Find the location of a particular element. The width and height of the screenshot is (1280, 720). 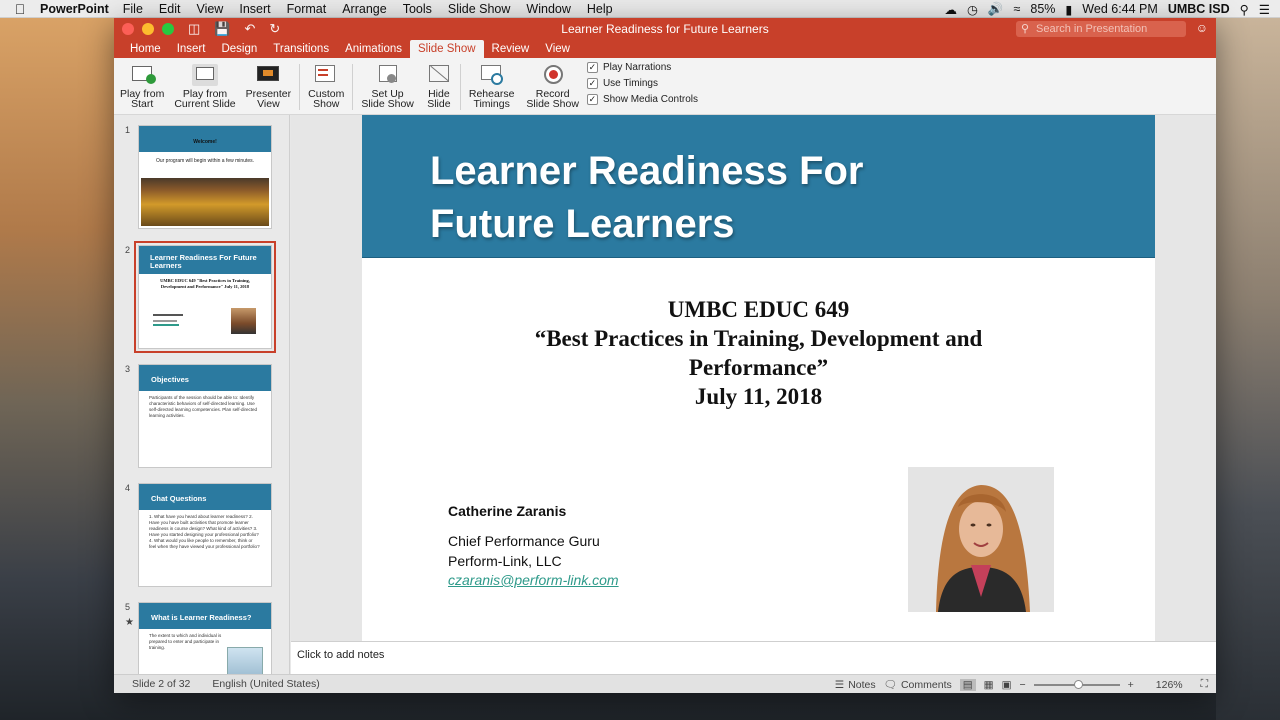

menu-insert: Insert is located at coordinates (254, 9).